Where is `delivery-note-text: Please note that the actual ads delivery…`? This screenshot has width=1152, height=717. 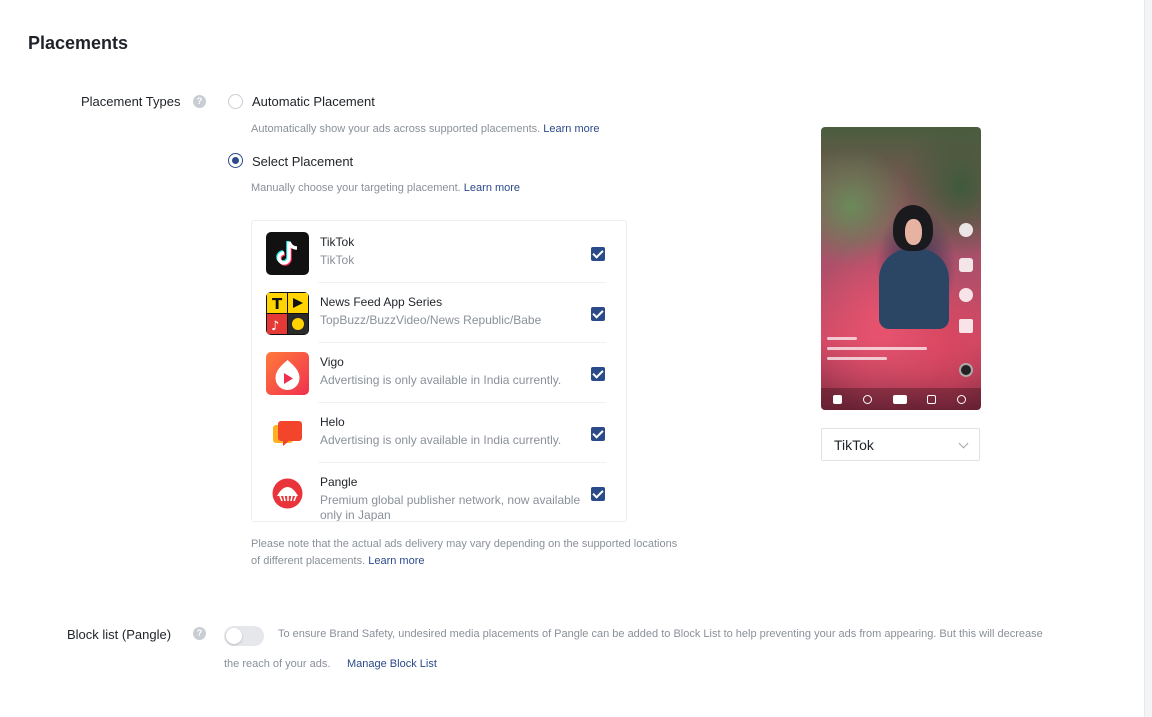 delivery-note-text: Please note that the actual ads delivery… is located at coordinates (464, 552).